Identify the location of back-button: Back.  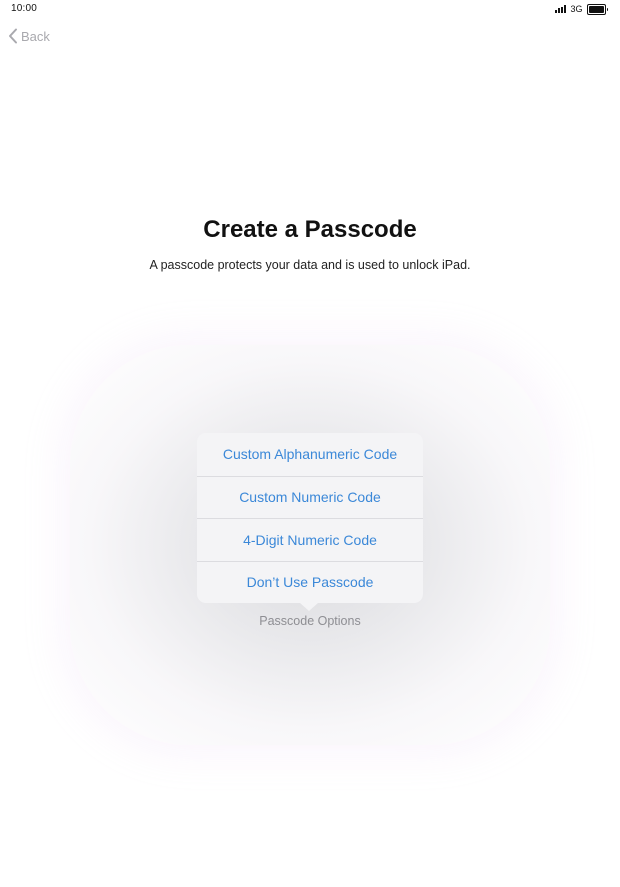
(29, 36).